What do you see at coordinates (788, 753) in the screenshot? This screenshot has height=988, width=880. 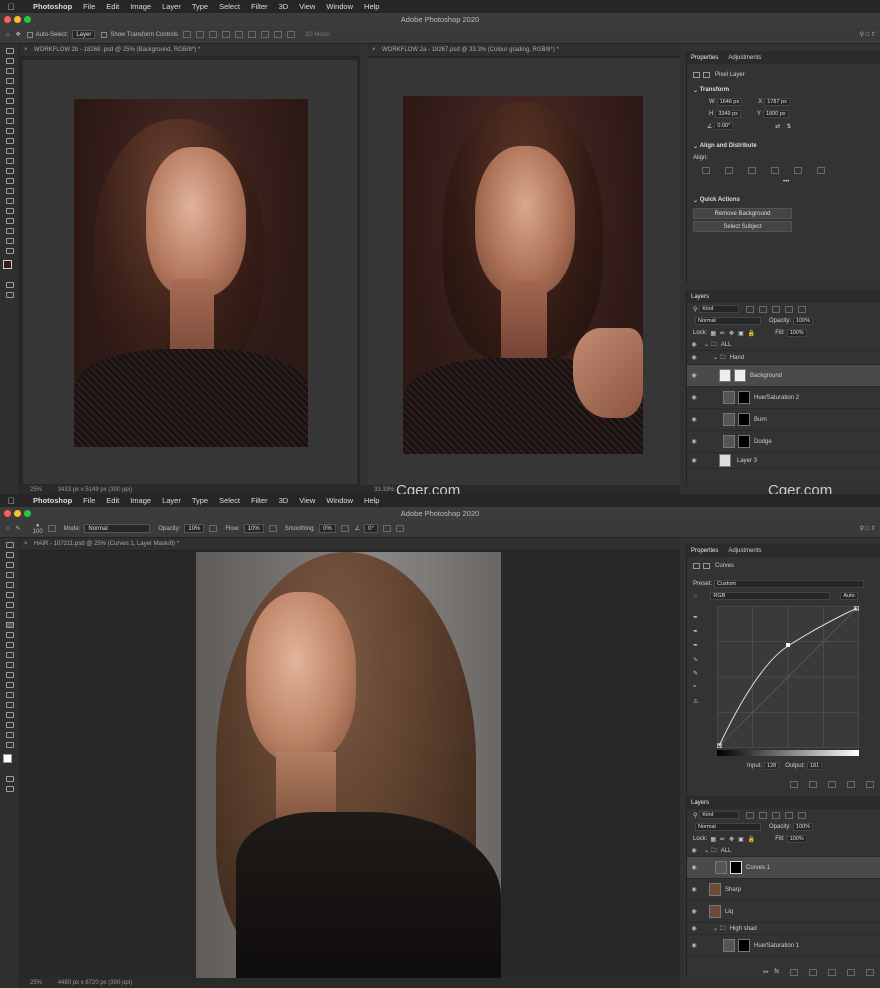 I see `input-gradient-bar` at bounding box center [788, 753].